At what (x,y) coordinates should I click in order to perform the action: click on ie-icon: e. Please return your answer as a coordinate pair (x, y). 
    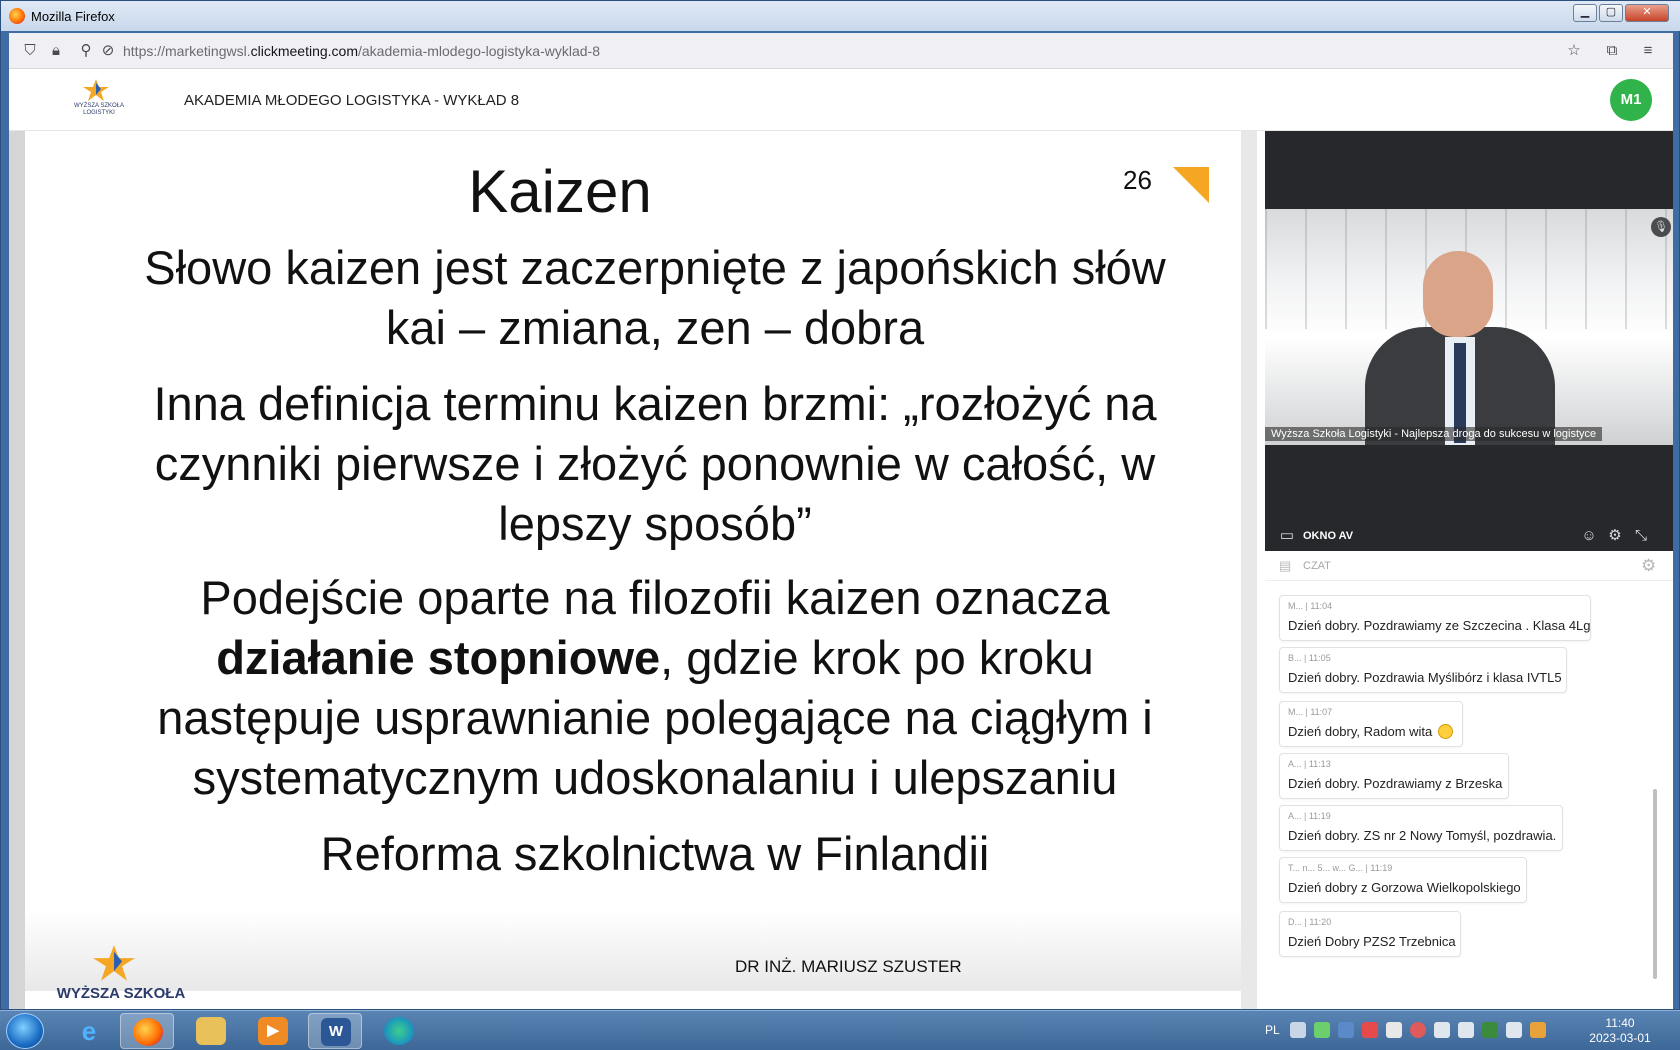
    Looking at the image, I should click on (89, 1031).